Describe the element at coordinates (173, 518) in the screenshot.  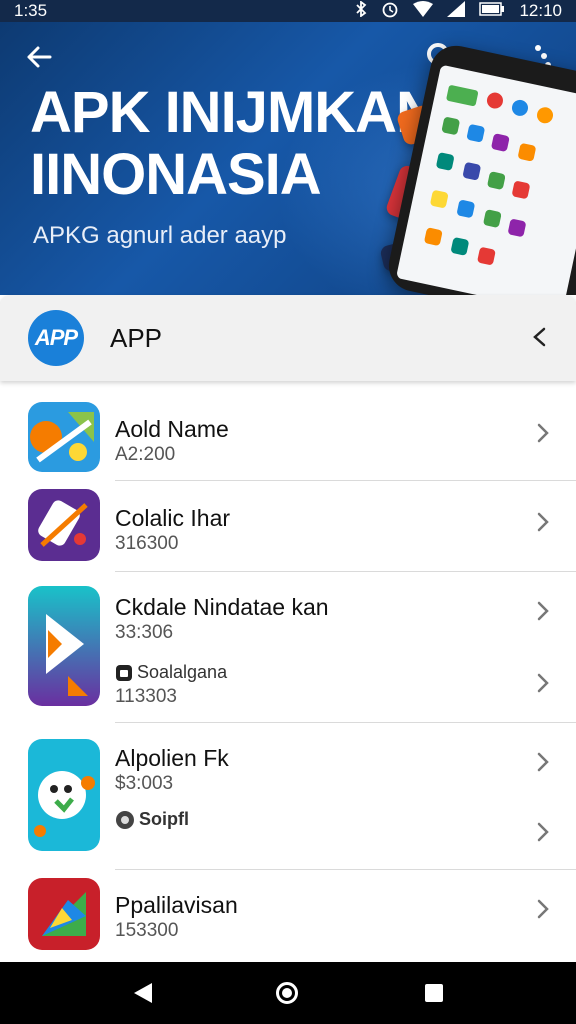
I see `app-name: Colalic Ihar` at that location.